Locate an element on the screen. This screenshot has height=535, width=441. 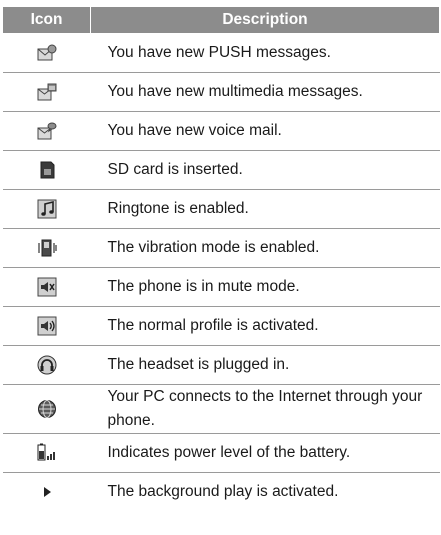
row-description: The vibration mode is enabled. is located at coordinates (265, 248).